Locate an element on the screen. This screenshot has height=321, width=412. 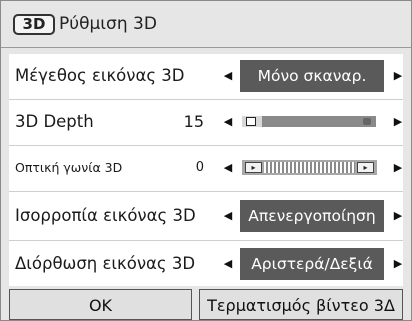
selected-value: Αριστερά/Δεξιά is located at coordinates (312, 264).